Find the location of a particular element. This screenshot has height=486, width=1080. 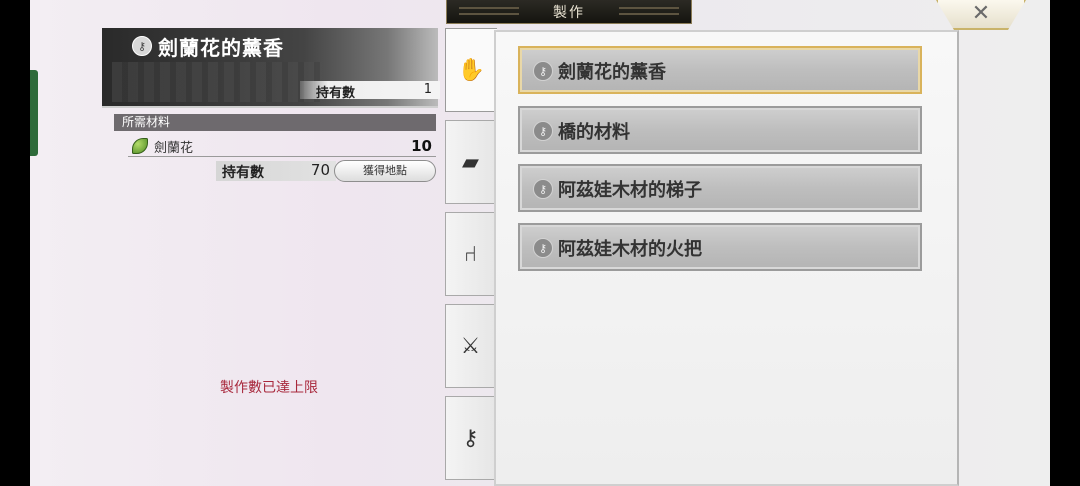

acquire-location-button: 獲得地點 is located at coordinates (385, 171).